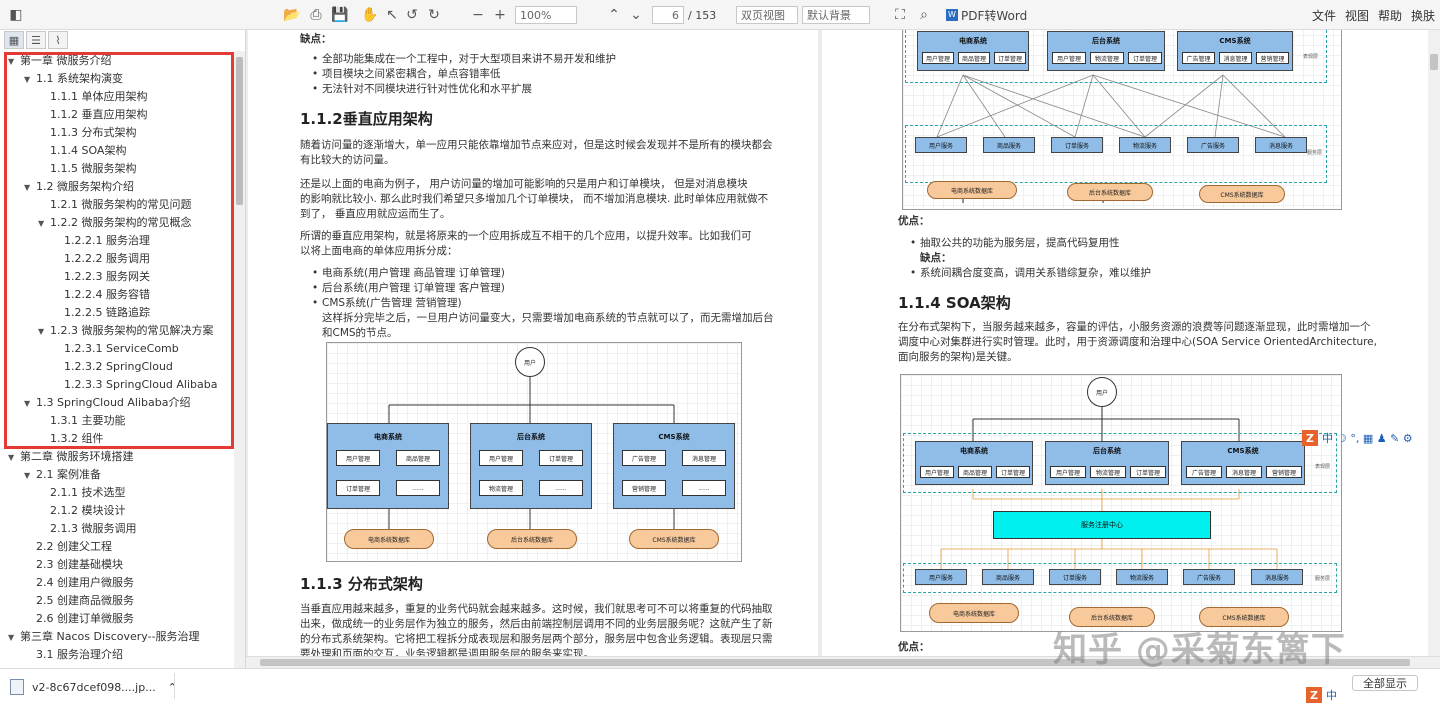 The height and width of the screenshot is (703, 1440). I want to click on outline-item: 3.1 服务治理介绍, so click(79, 655).